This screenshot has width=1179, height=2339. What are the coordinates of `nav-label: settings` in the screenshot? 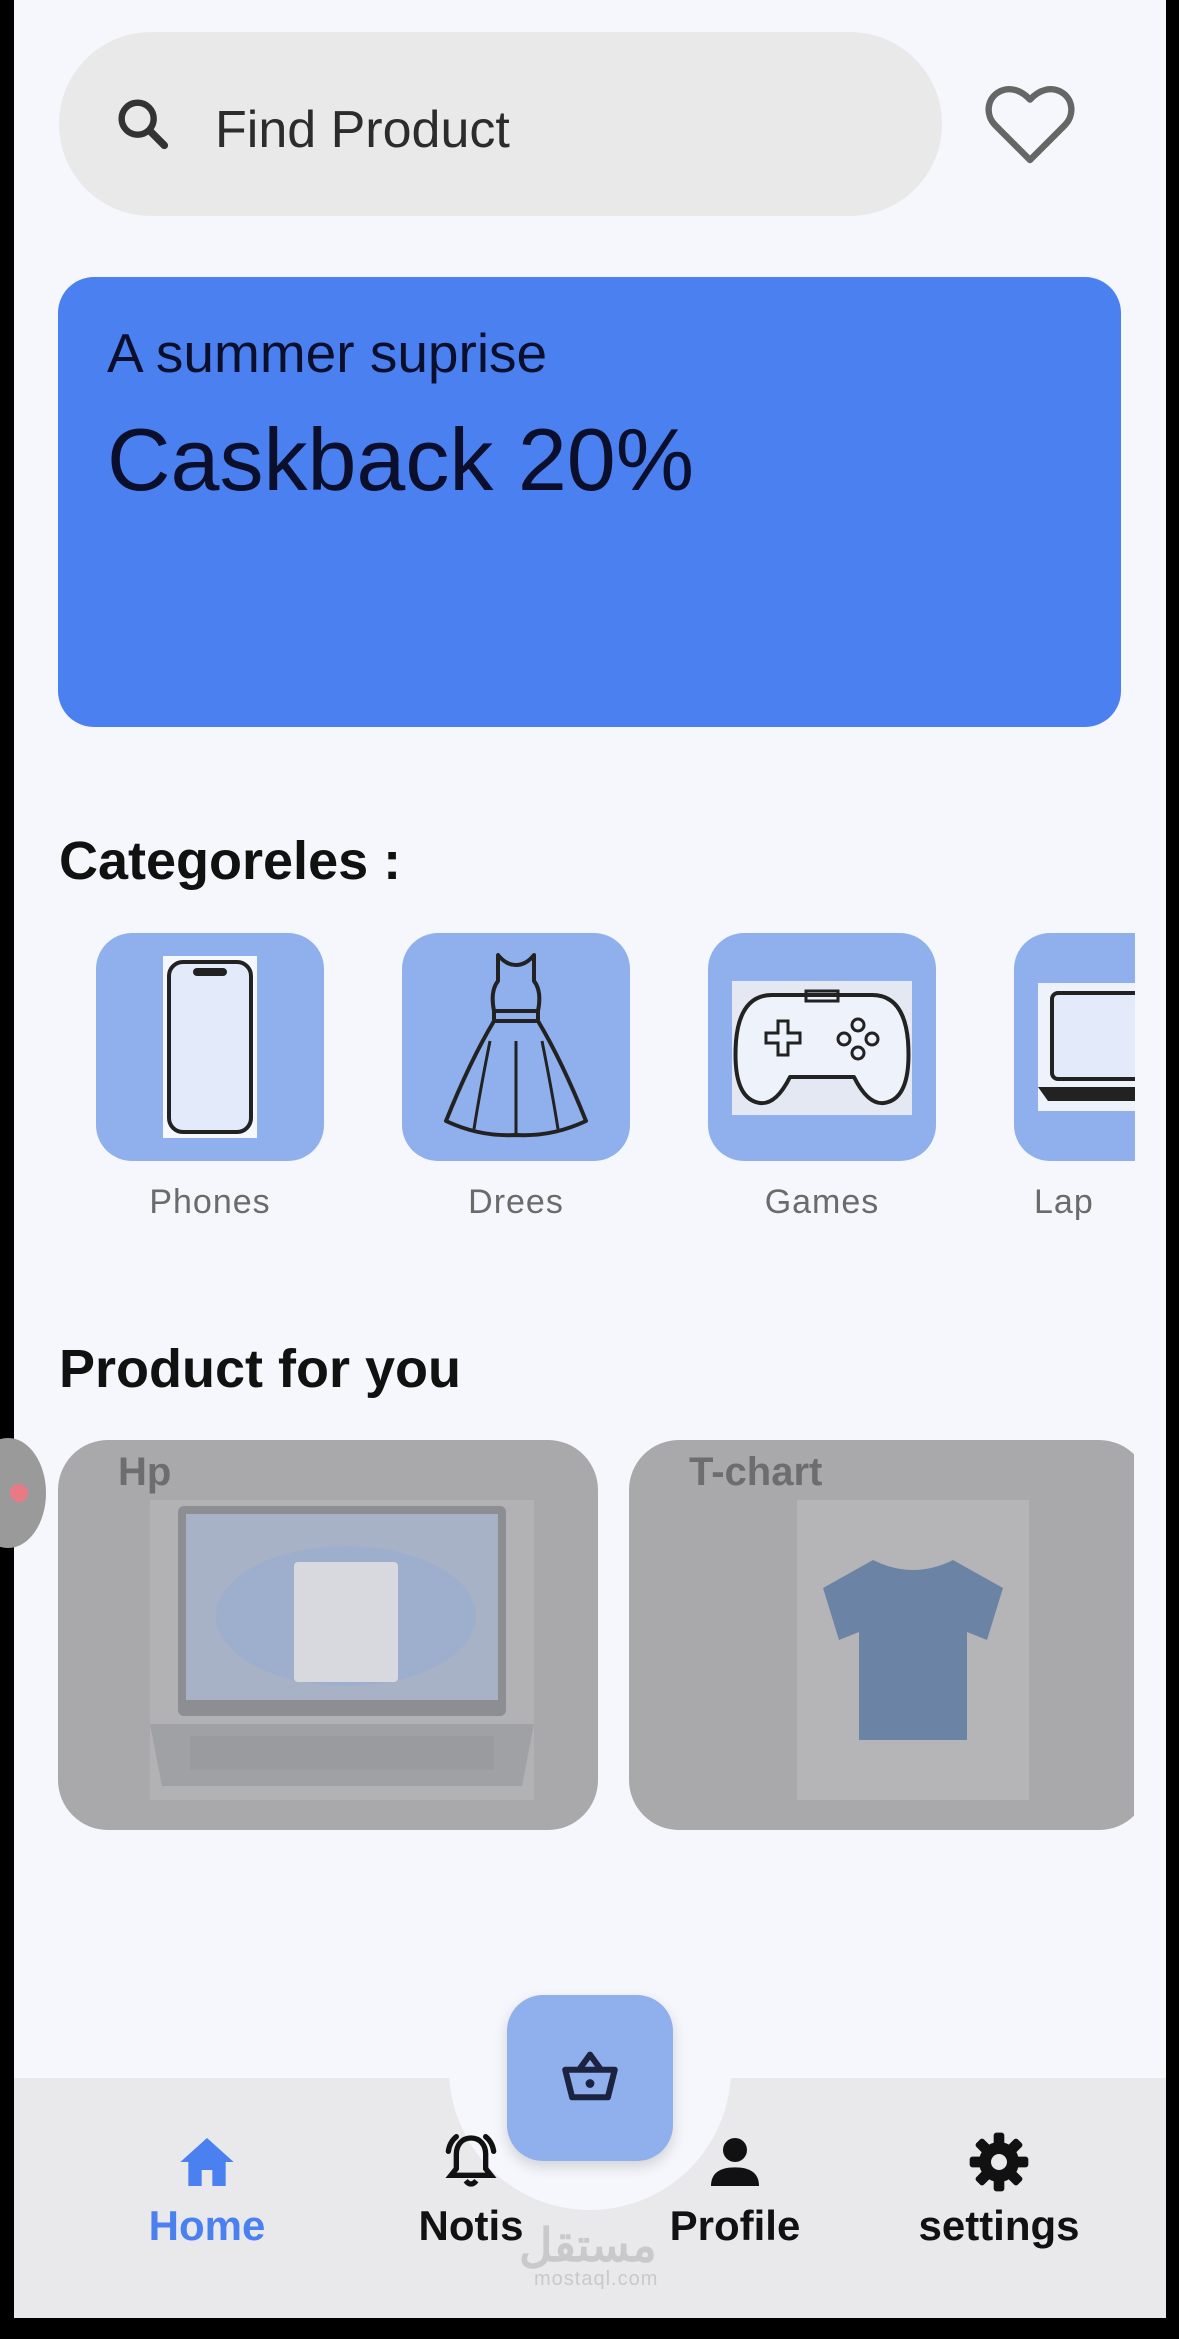 It's located at (999, 2225).